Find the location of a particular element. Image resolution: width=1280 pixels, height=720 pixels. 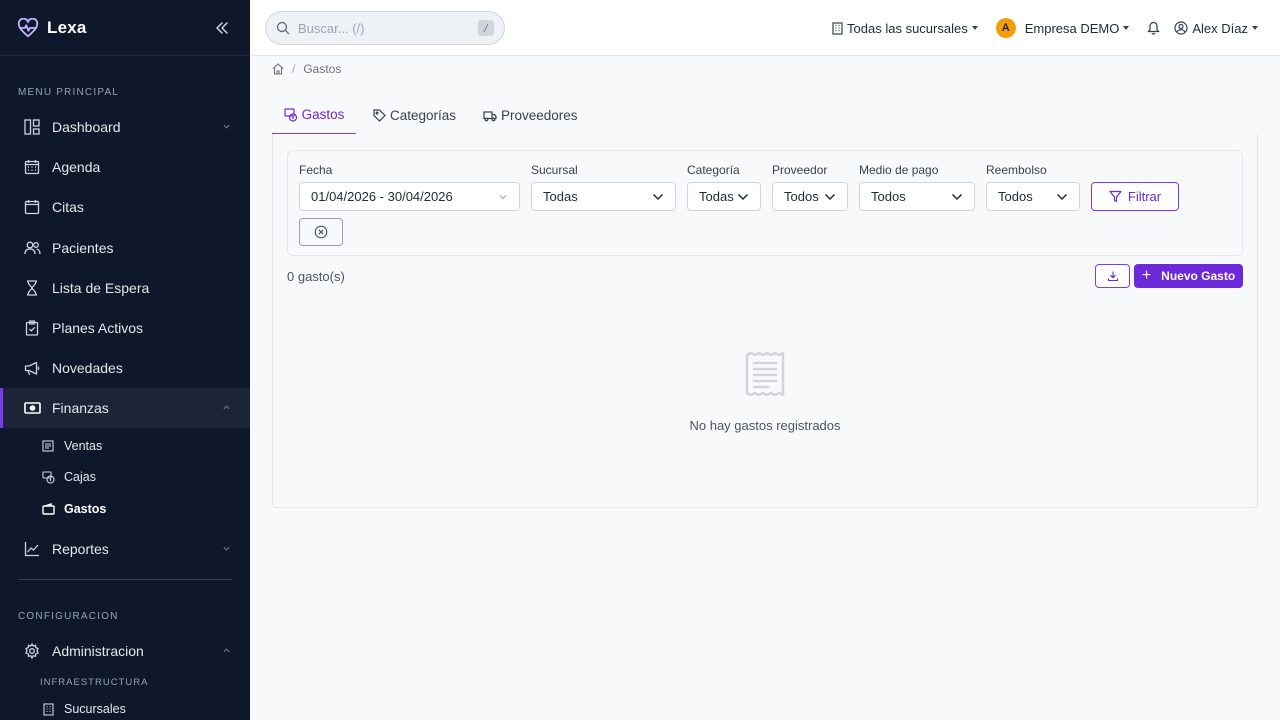

tabs: Gastos Categorías Proveedores is located at coordinates (765, 115).